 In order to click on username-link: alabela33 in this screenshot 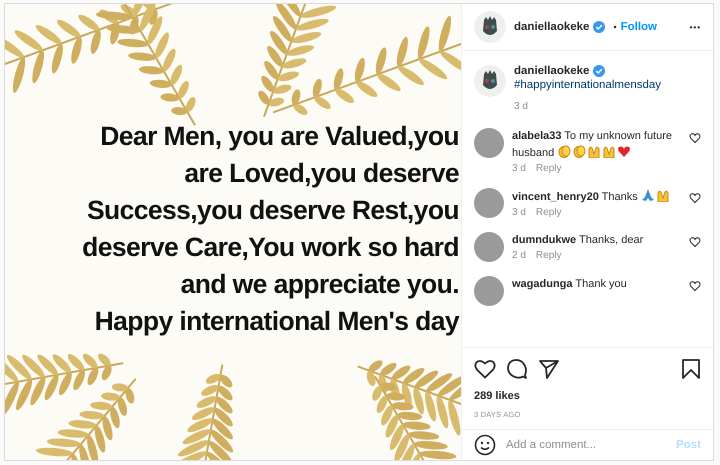, I will do `click(537, 136)`.